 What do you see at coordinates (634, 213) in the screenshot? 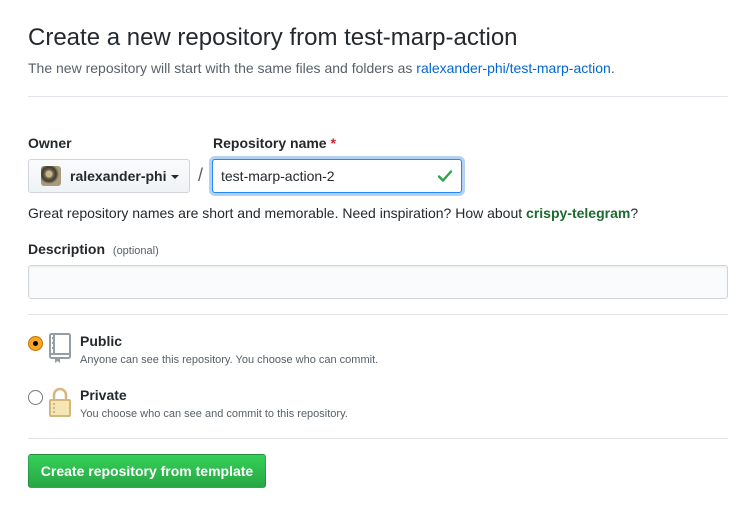
I see `hint-suffix: ?` at bounding box center [634, 213].